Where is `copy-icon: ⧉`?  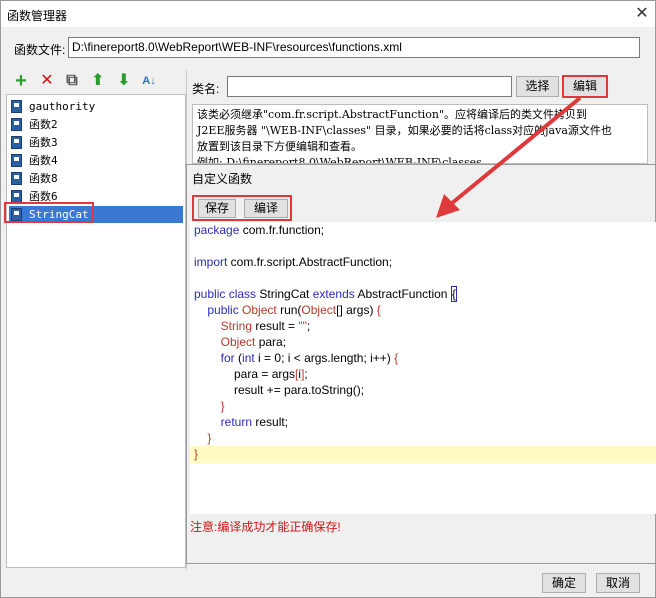
copy-icon: ⧉ is located at coordinates (72, 81).